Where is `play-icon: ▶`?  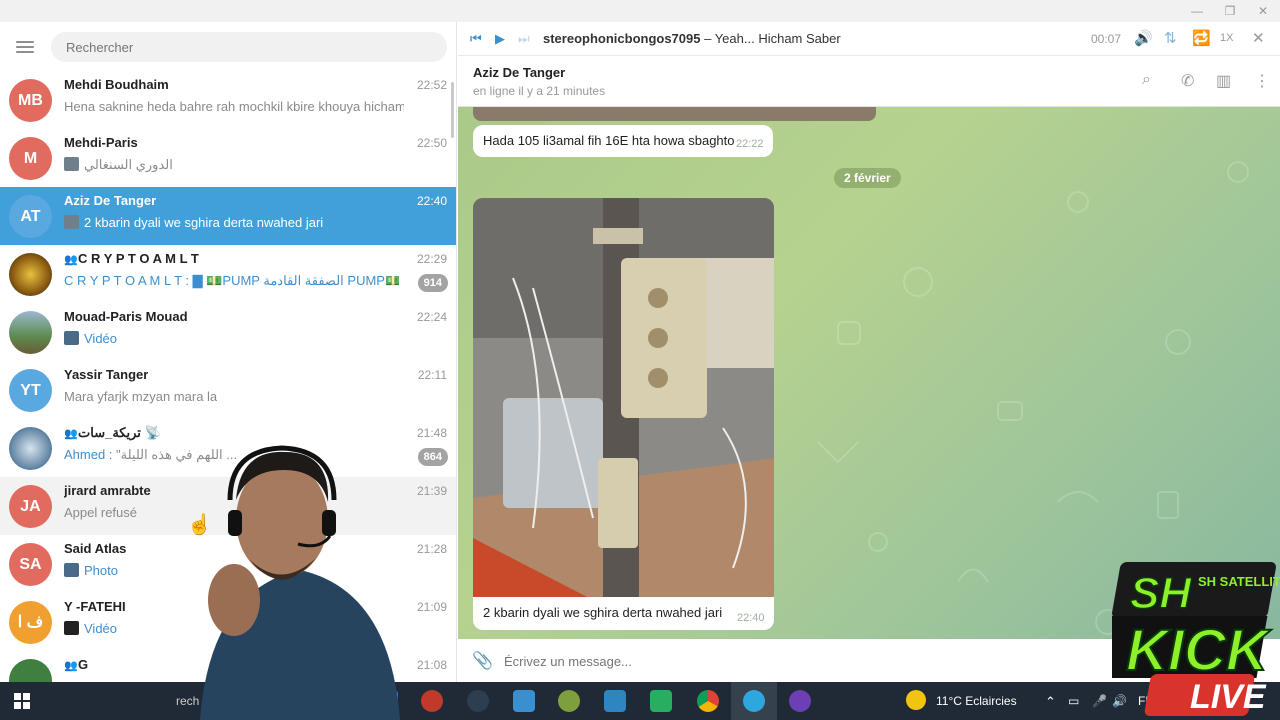
play-icon: ▶ is located at coordinates (500, 39).